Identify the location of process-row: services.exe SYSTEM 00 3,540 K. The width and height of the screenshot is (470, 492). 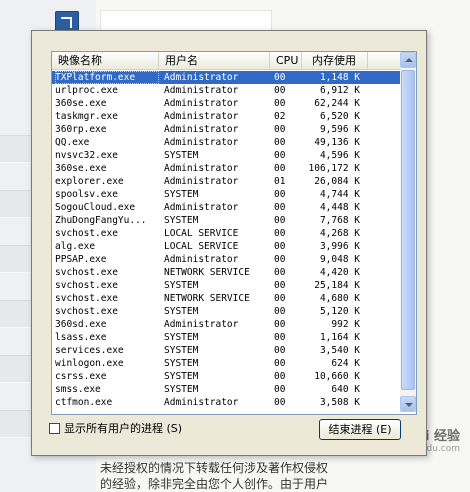
(226, 350).